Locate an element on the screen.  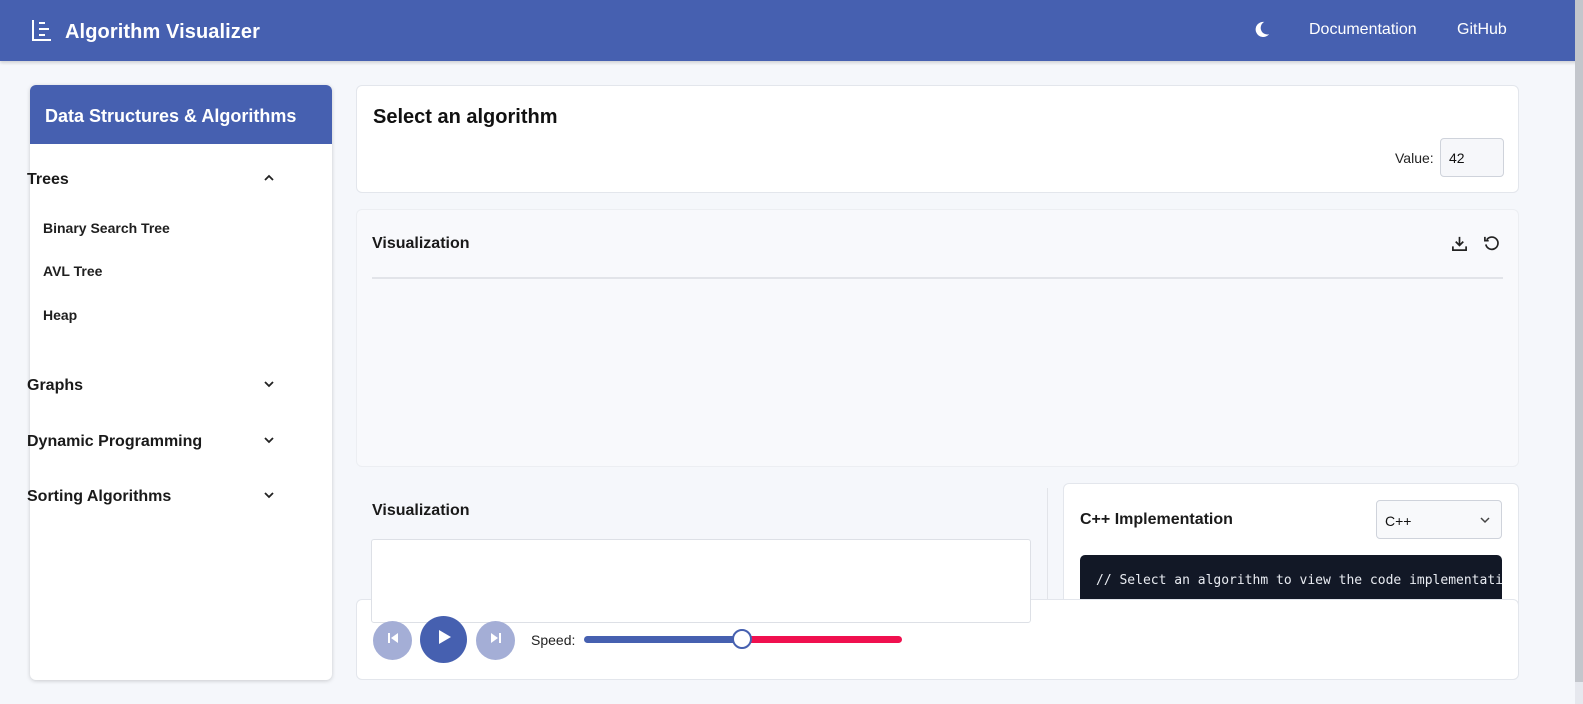
play-button is located at coordinates (443, 639).